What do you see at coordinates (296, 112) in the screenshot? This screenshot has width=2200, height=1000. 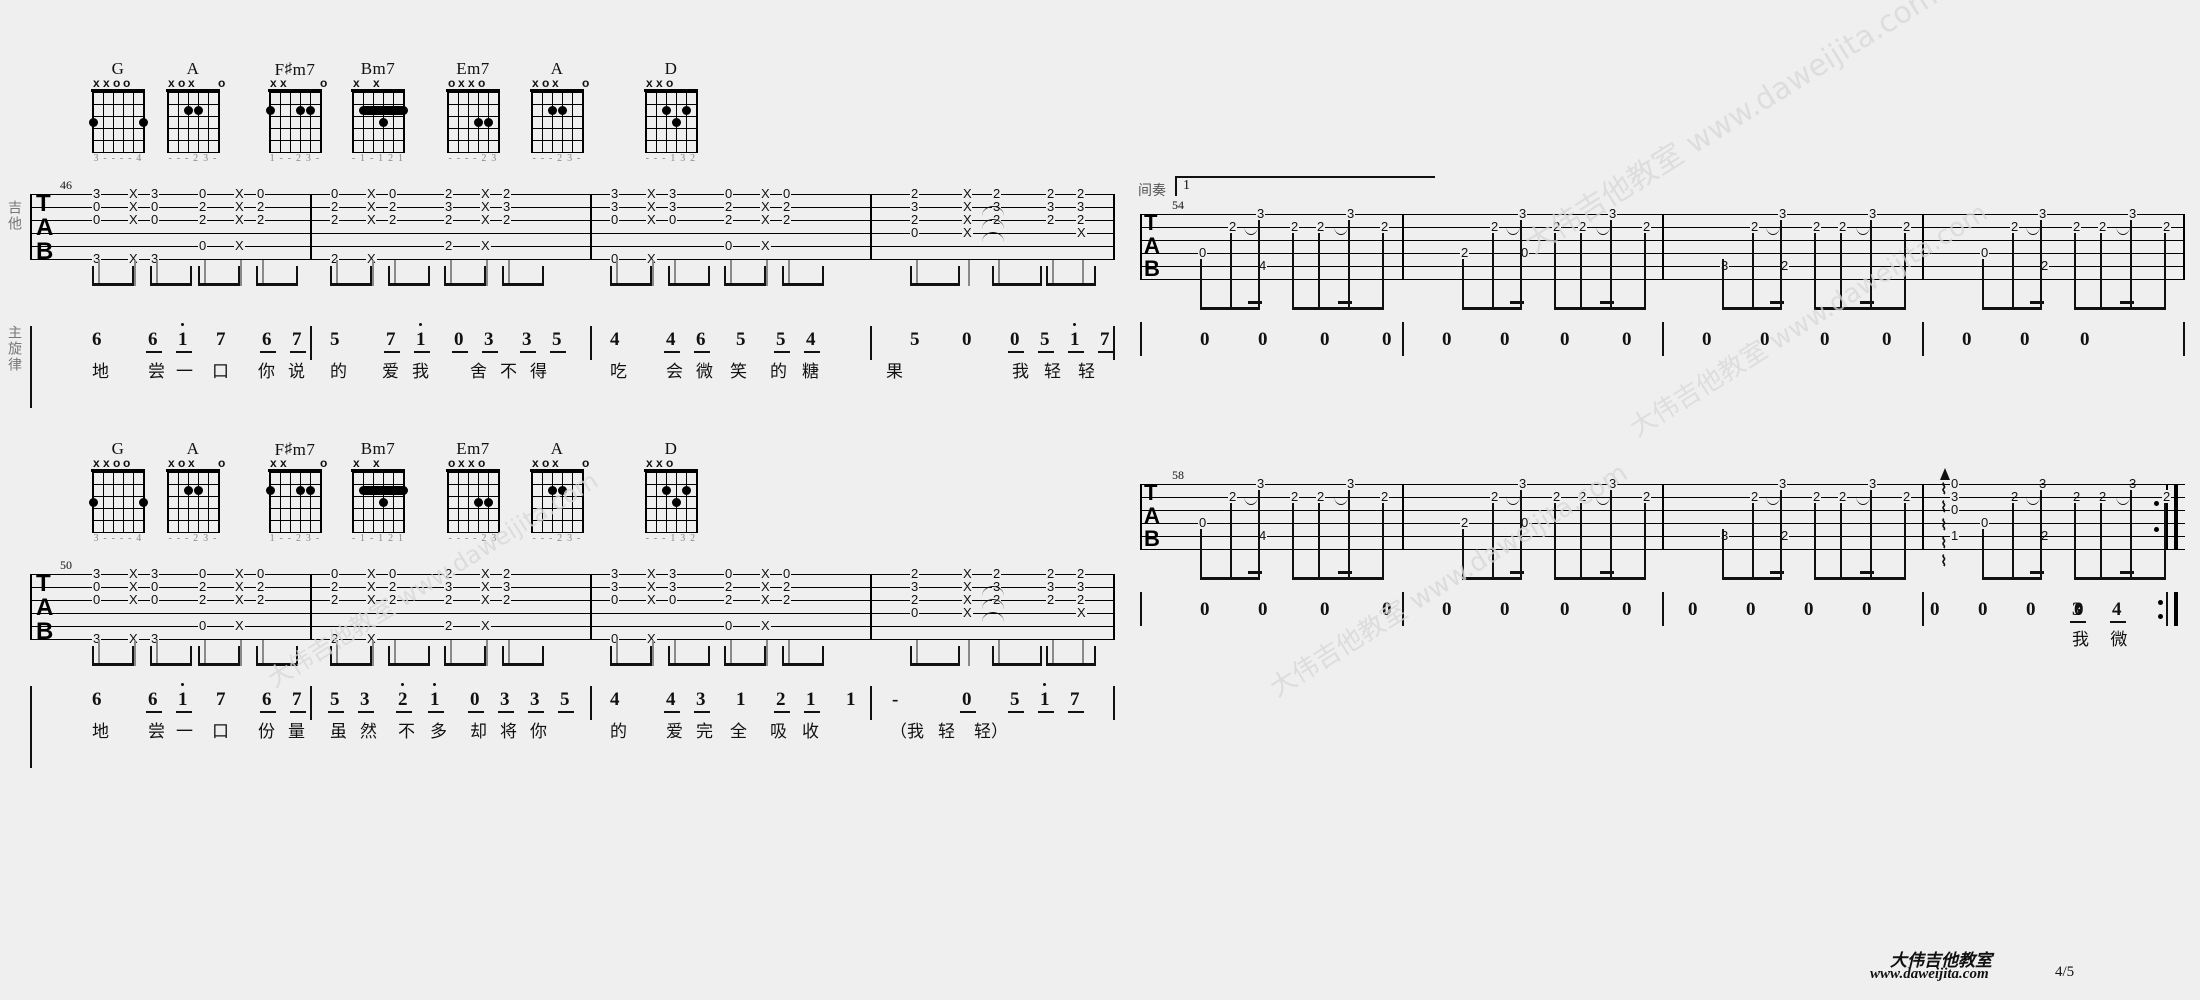 I see `chord-diagram-fsharpm7: F♯m7 x x o 1 - - 2 3 -` at bounding box center [296, 112].